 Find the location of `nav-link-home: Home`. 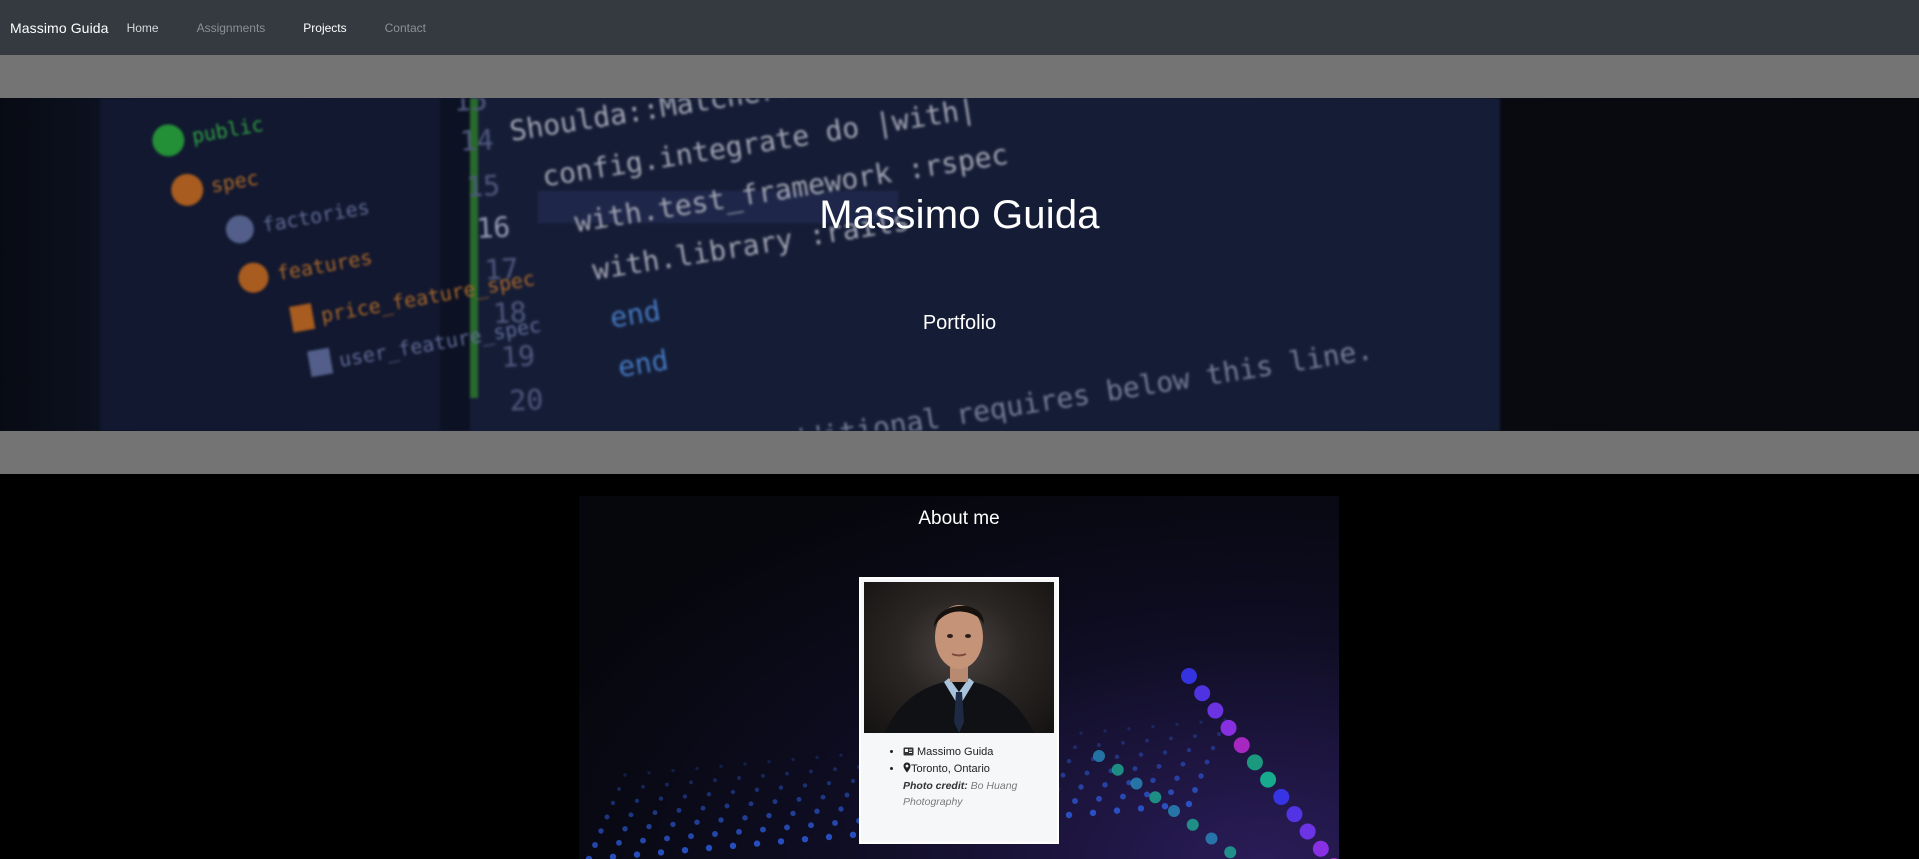

nav-link-home: Home is located at coordinates (143, 28).